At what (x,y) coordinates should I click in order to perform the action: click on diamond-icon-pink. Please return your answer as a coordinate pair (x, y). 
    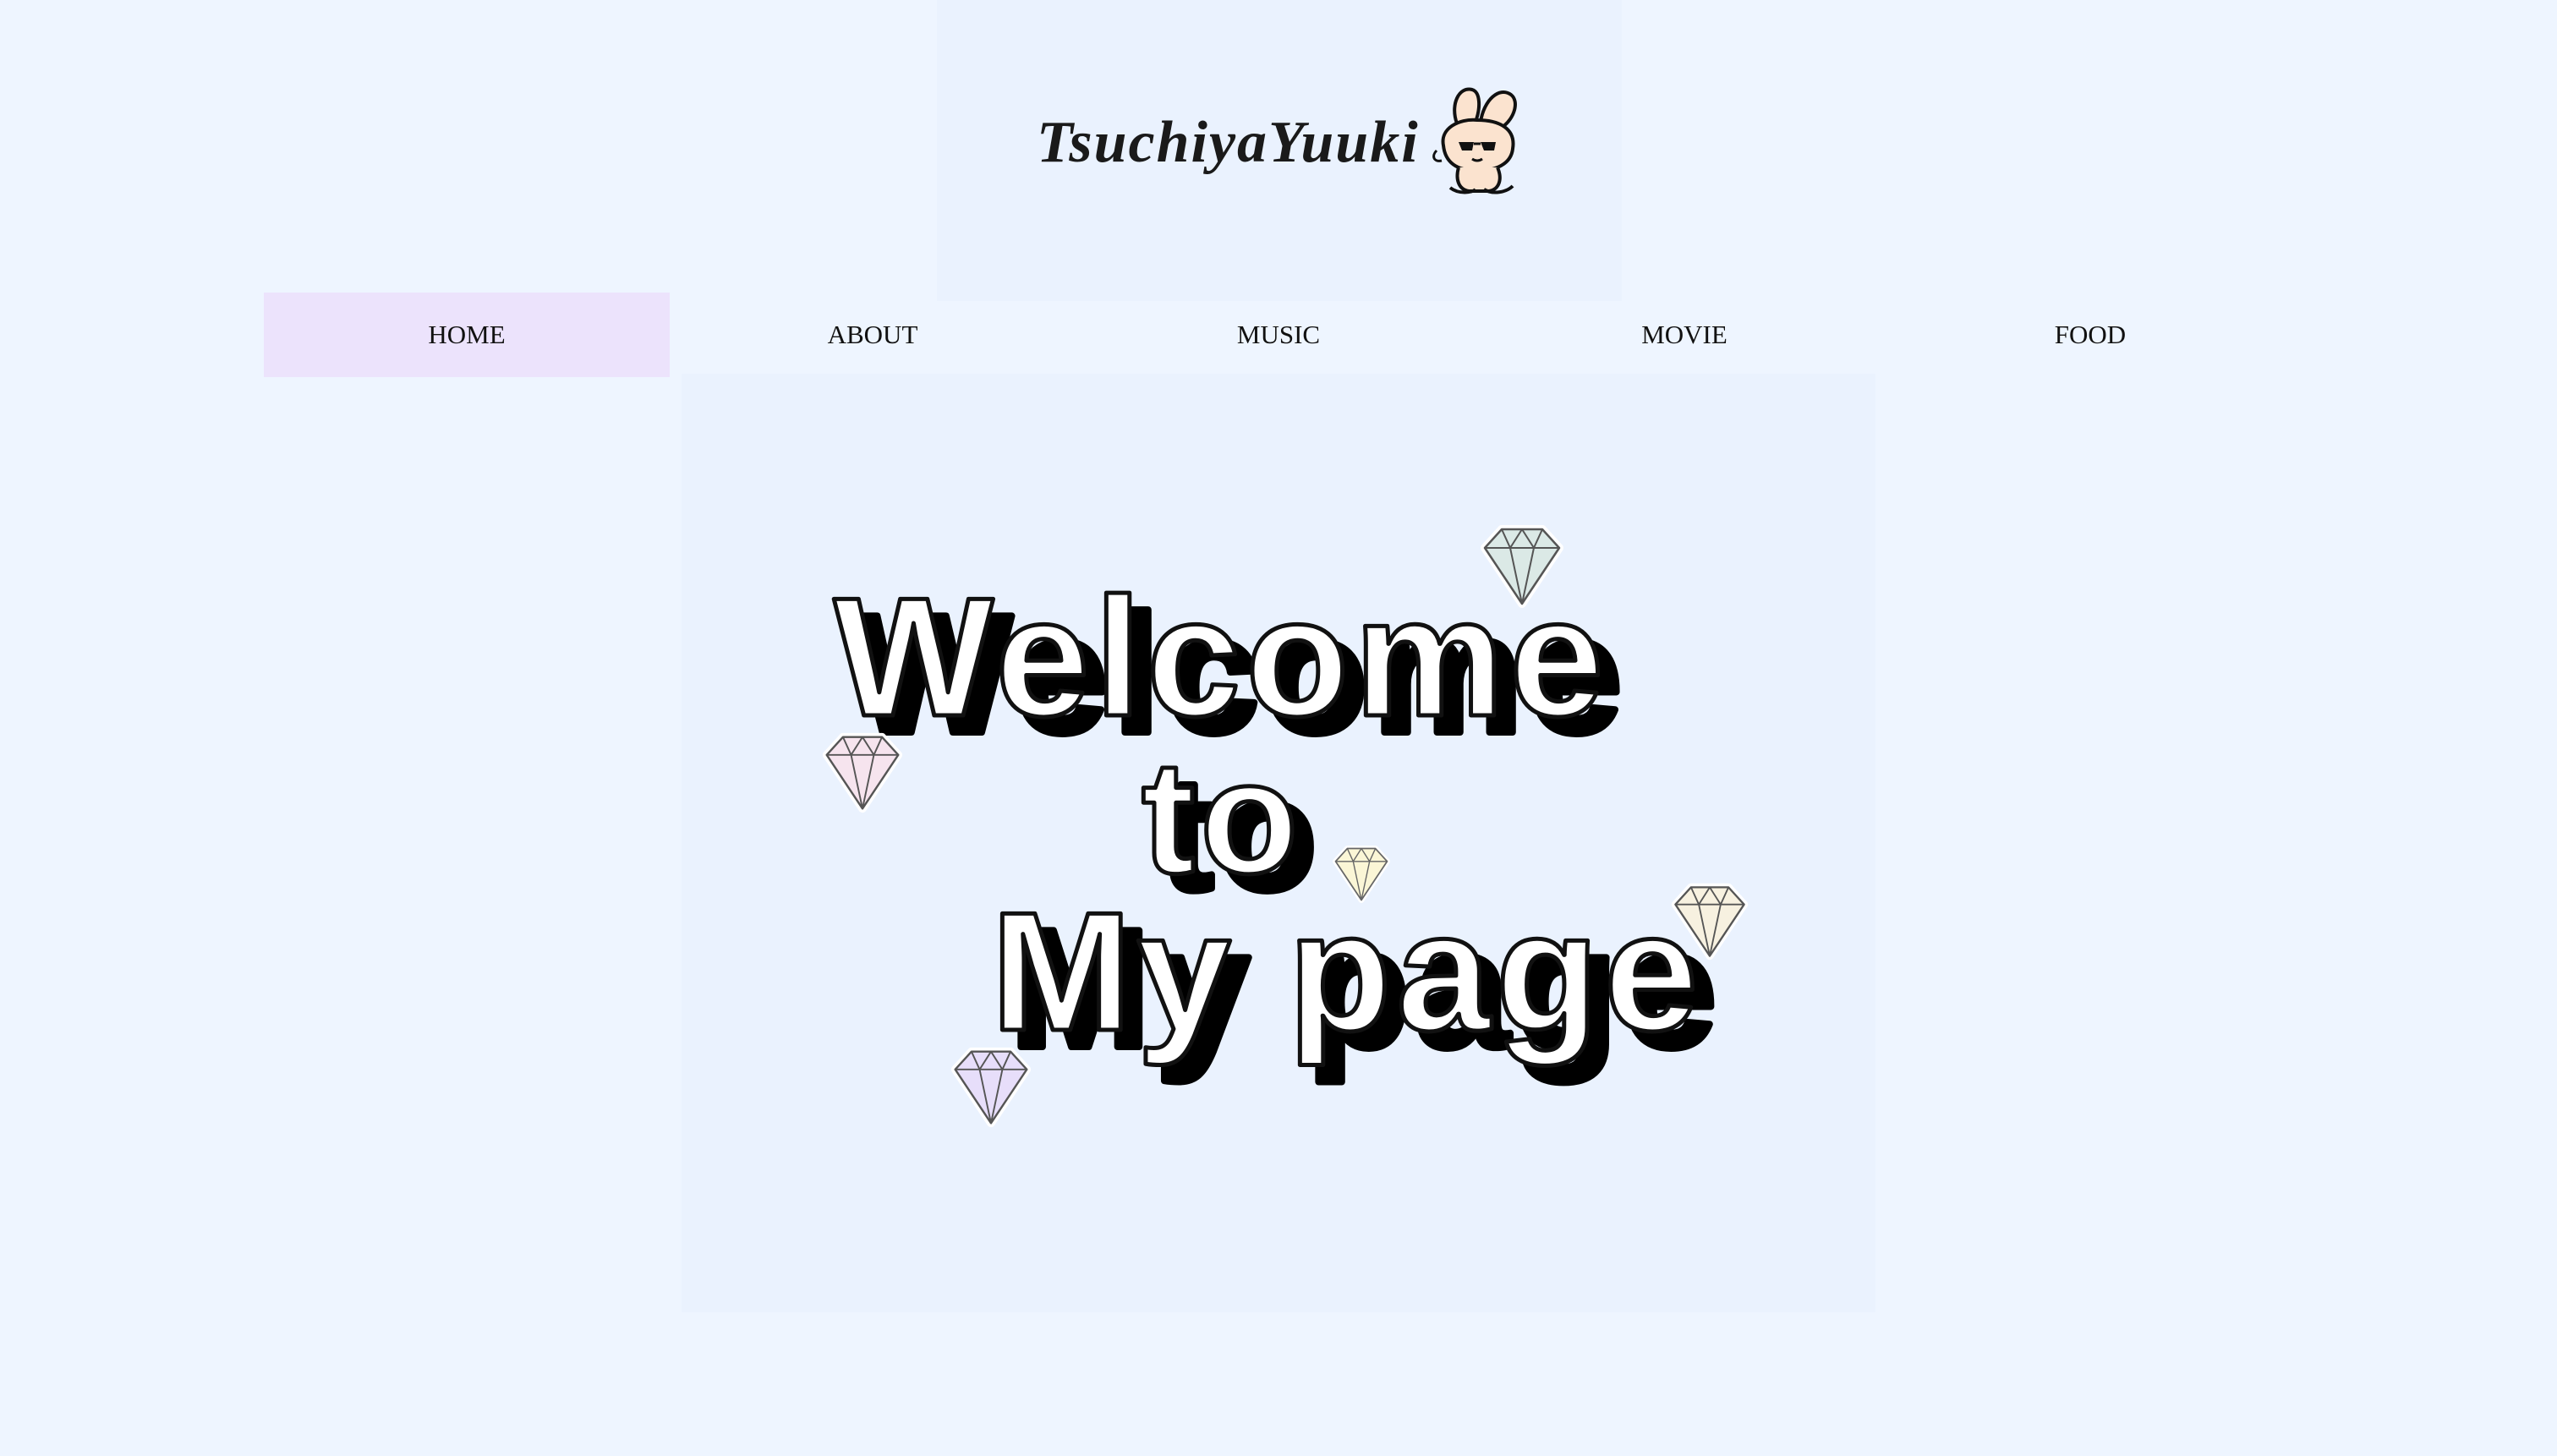
    Looking at the image, I should click on (862, 773).